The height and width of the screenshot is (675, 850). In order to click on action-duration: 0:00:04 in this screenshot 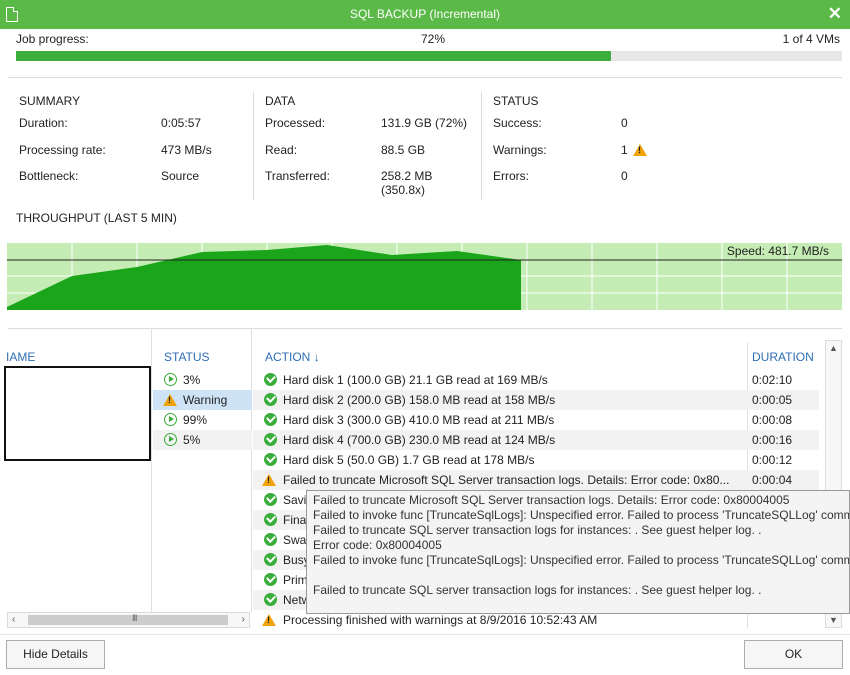, I will do `click(772, 480)`.